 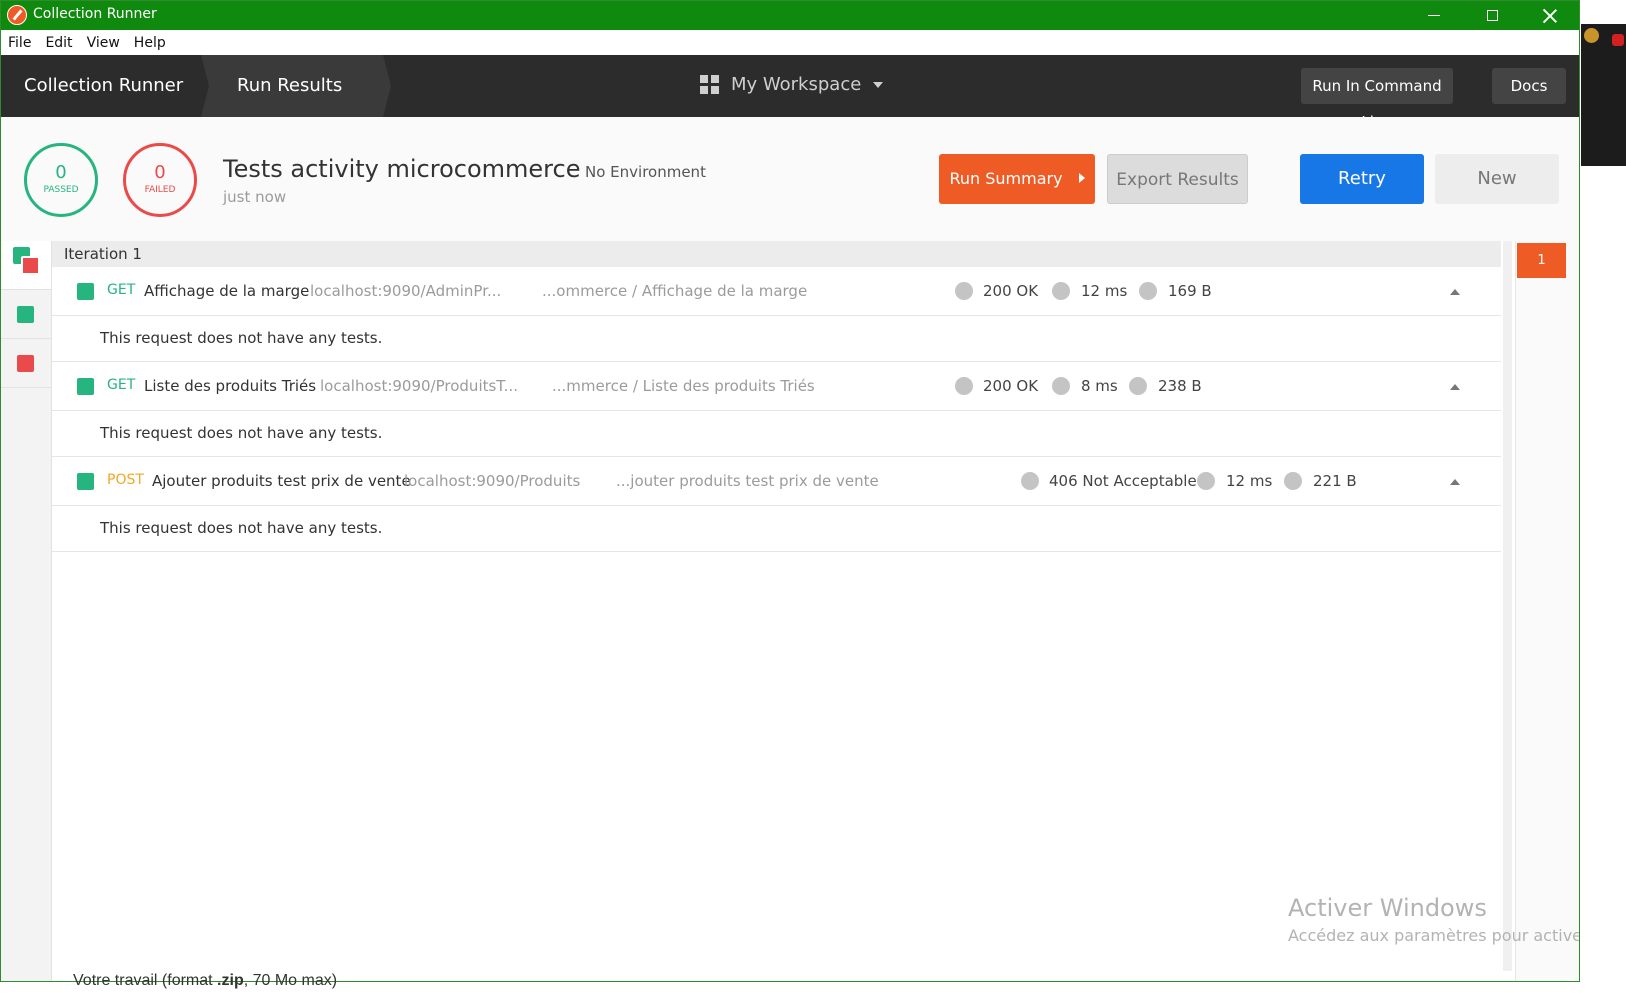 What do you see at coordinates (1541, 260) in the screenshot?
I see `iteration-1-tab: 1` at bounding box center [1541, 260].